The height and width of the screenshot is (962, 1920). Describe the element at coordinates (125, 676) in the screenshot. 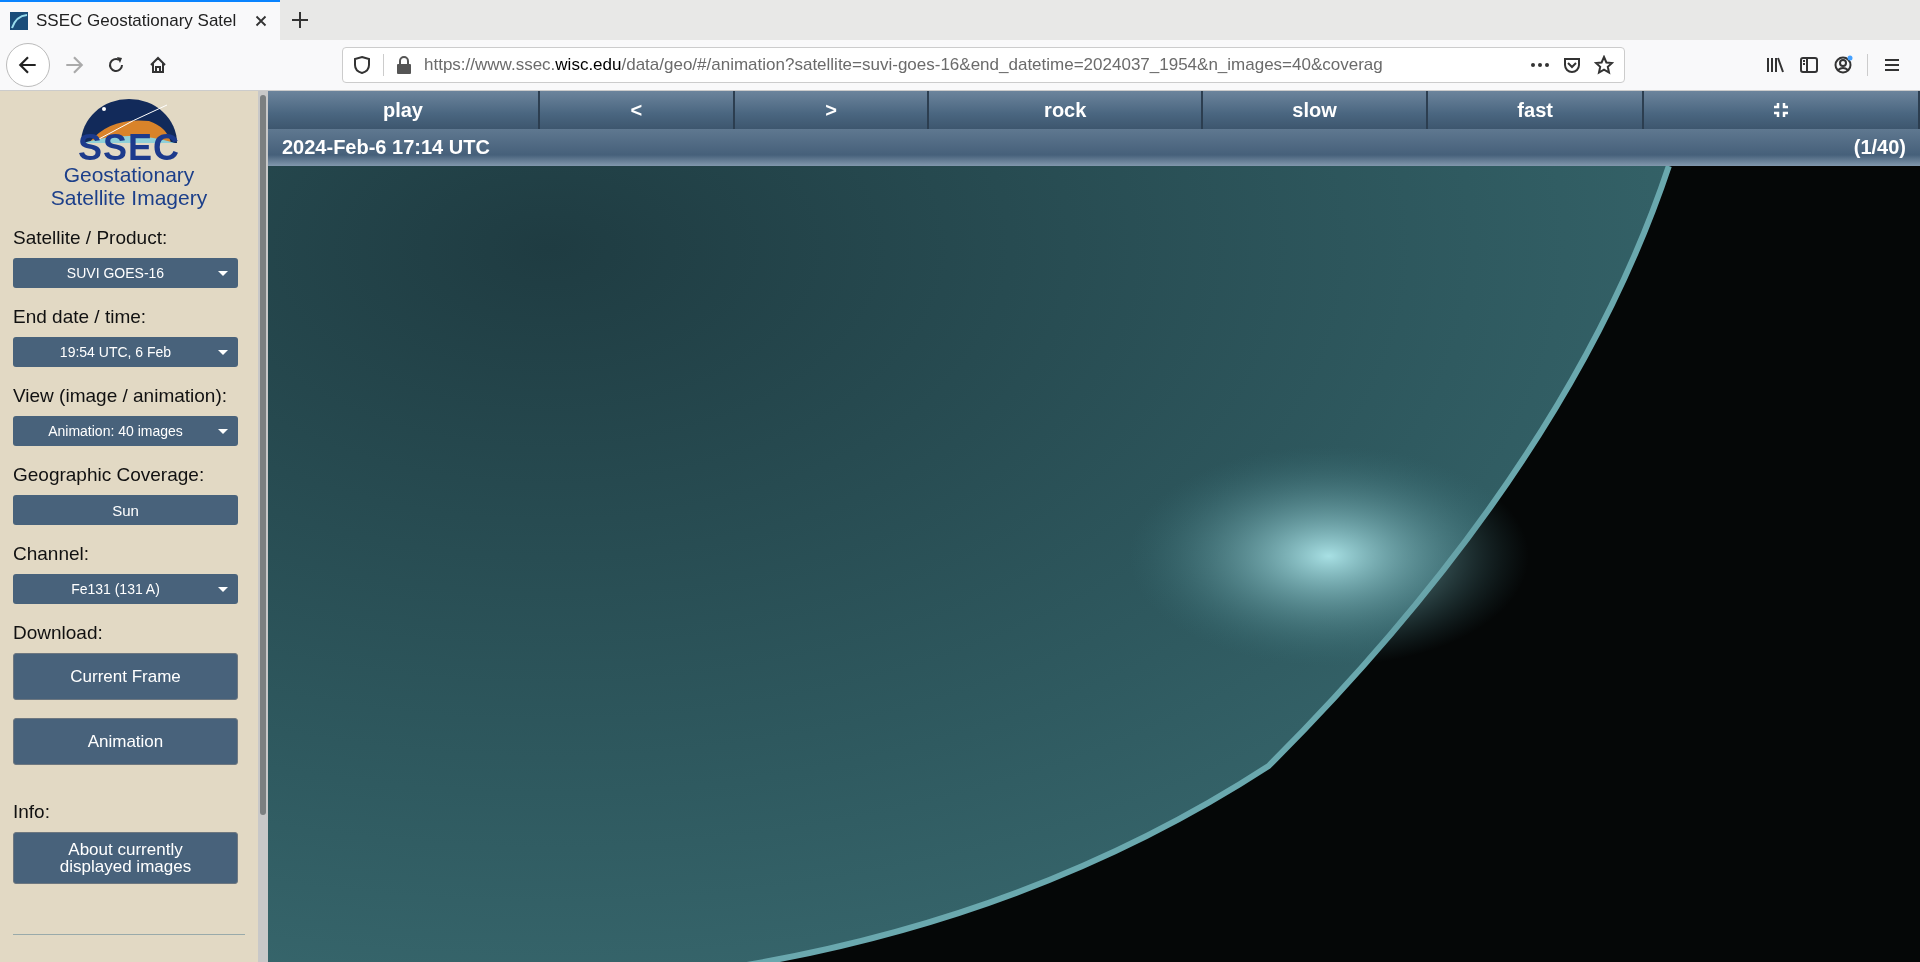

I see `download-button: Current Frame` at that location.